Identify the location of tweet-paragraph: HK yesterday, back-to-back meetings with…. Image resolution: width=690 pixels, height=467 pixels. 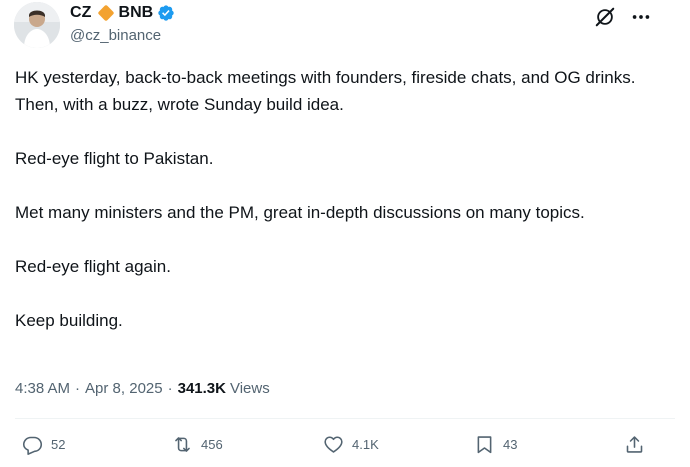
(325, 91).